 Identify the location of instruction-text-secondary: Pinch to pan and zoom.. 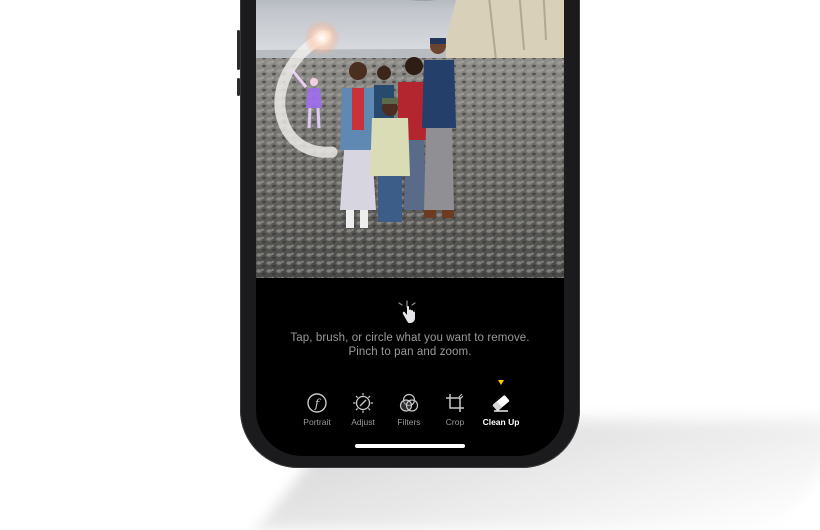
(410, 352).